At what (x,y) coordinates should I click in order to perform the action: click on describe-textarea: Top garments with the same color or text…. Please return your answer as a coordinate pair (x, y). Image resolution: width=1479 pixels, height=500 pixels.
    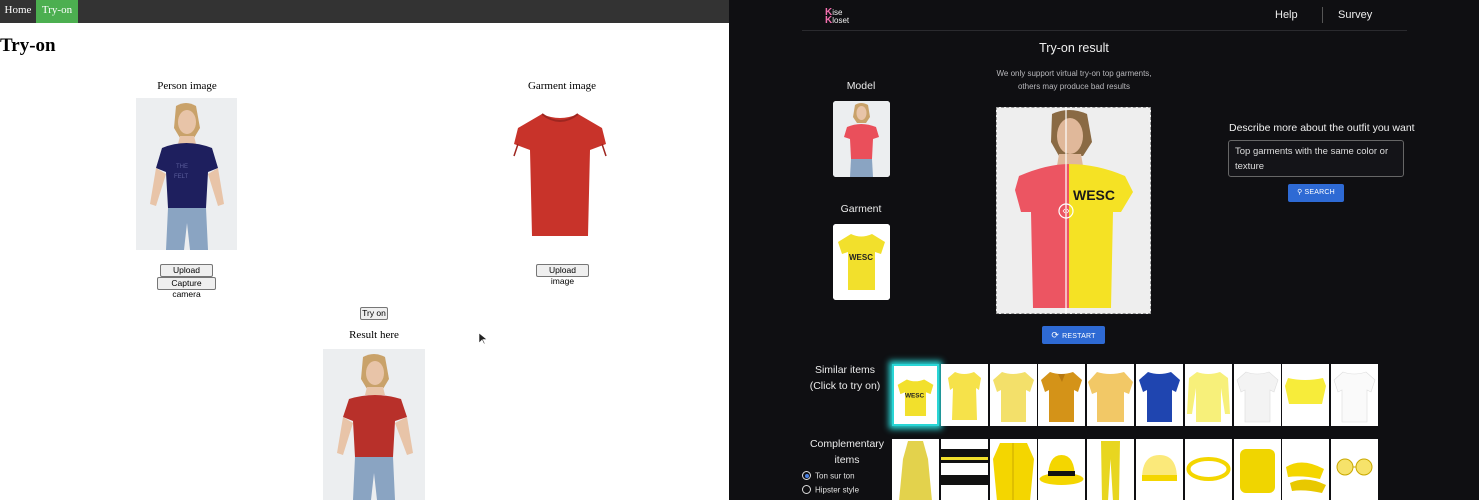
    Looking at the image, I should click on (1316, 158).